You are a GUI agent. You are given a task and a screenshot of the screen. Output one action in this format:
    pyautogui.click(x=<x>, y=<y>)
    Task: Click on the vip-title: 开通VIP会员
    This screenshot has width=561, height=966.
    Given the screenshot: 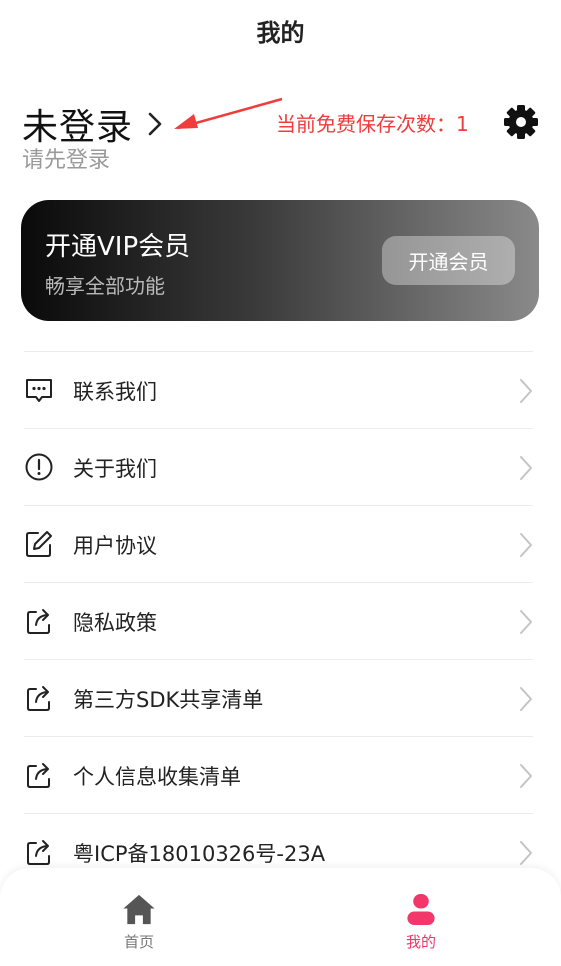 What is the action you would take?
    pyautogui.click(x=118, y=247)
    